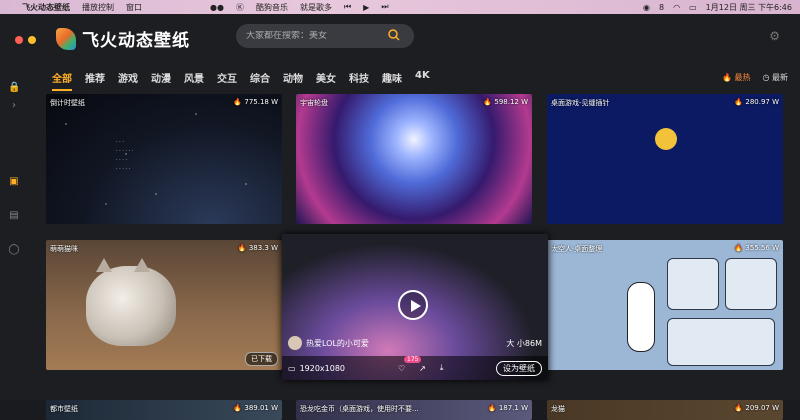 The width and height of the screenshot is (800, 420). Describe the element at coordinates (95, 80) in the screenshot. I see `tab-recommend: 推荐` at that location.